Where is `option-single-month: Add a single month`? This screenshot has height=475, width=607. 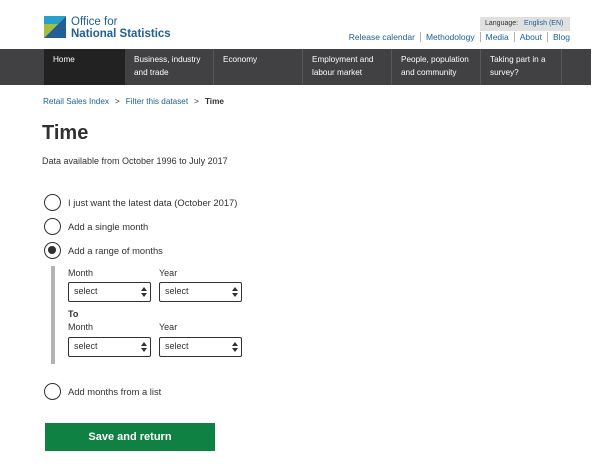
option-single-month: Add a single month is located at coordinates (96, 226).